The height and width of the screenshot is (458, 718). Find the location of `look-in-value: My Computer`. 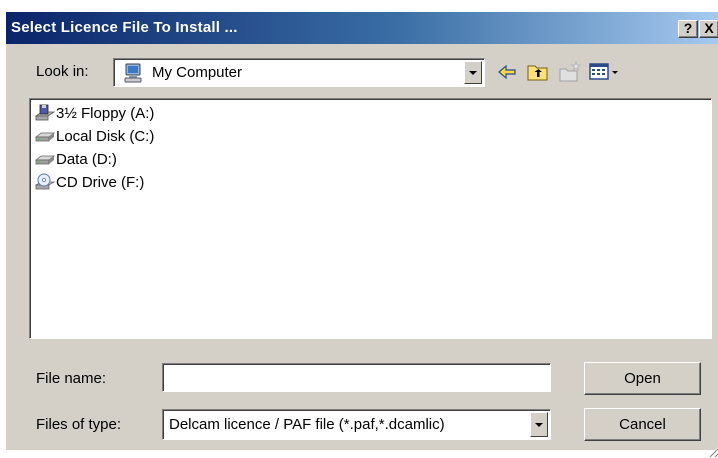

look-in-value: My Computer is located at coordinates (197, 72).